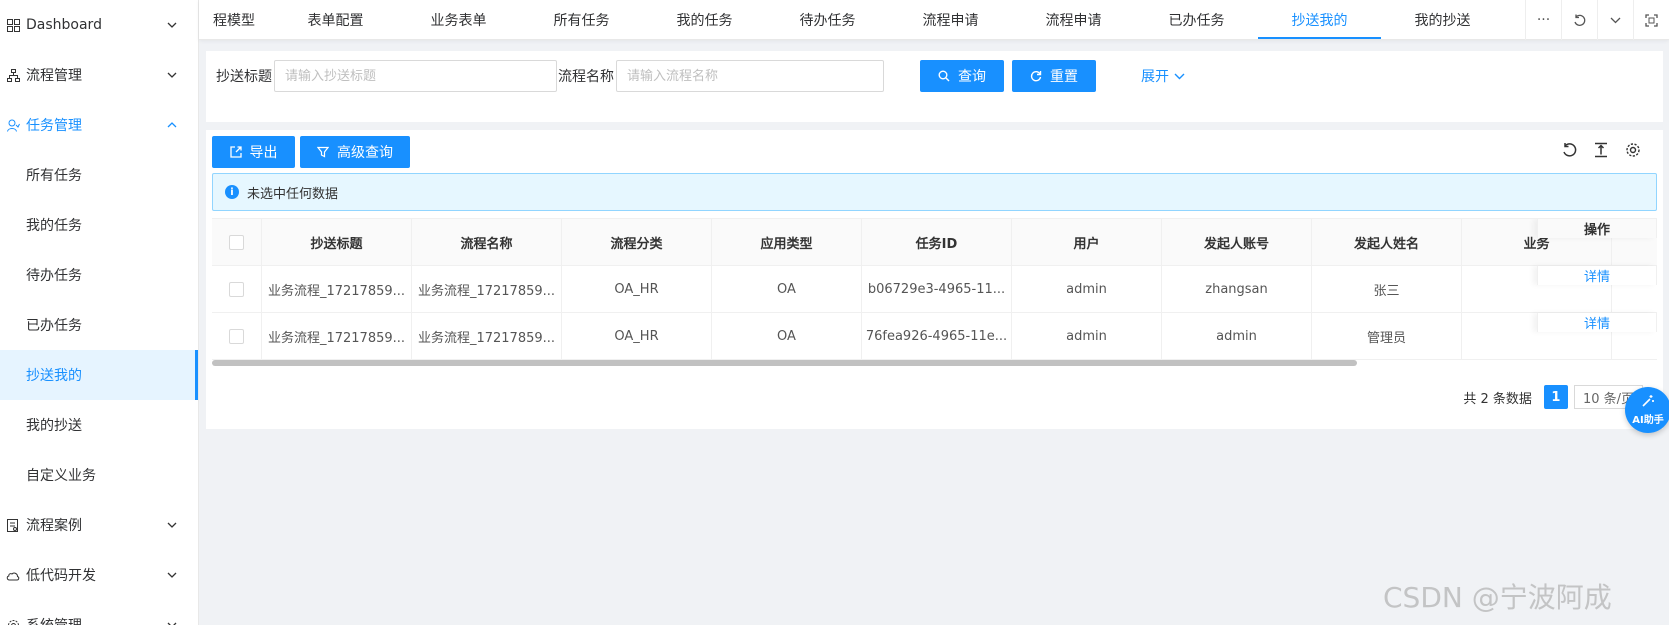  I want to click on expand-link: 展开, so click(1163, 76).